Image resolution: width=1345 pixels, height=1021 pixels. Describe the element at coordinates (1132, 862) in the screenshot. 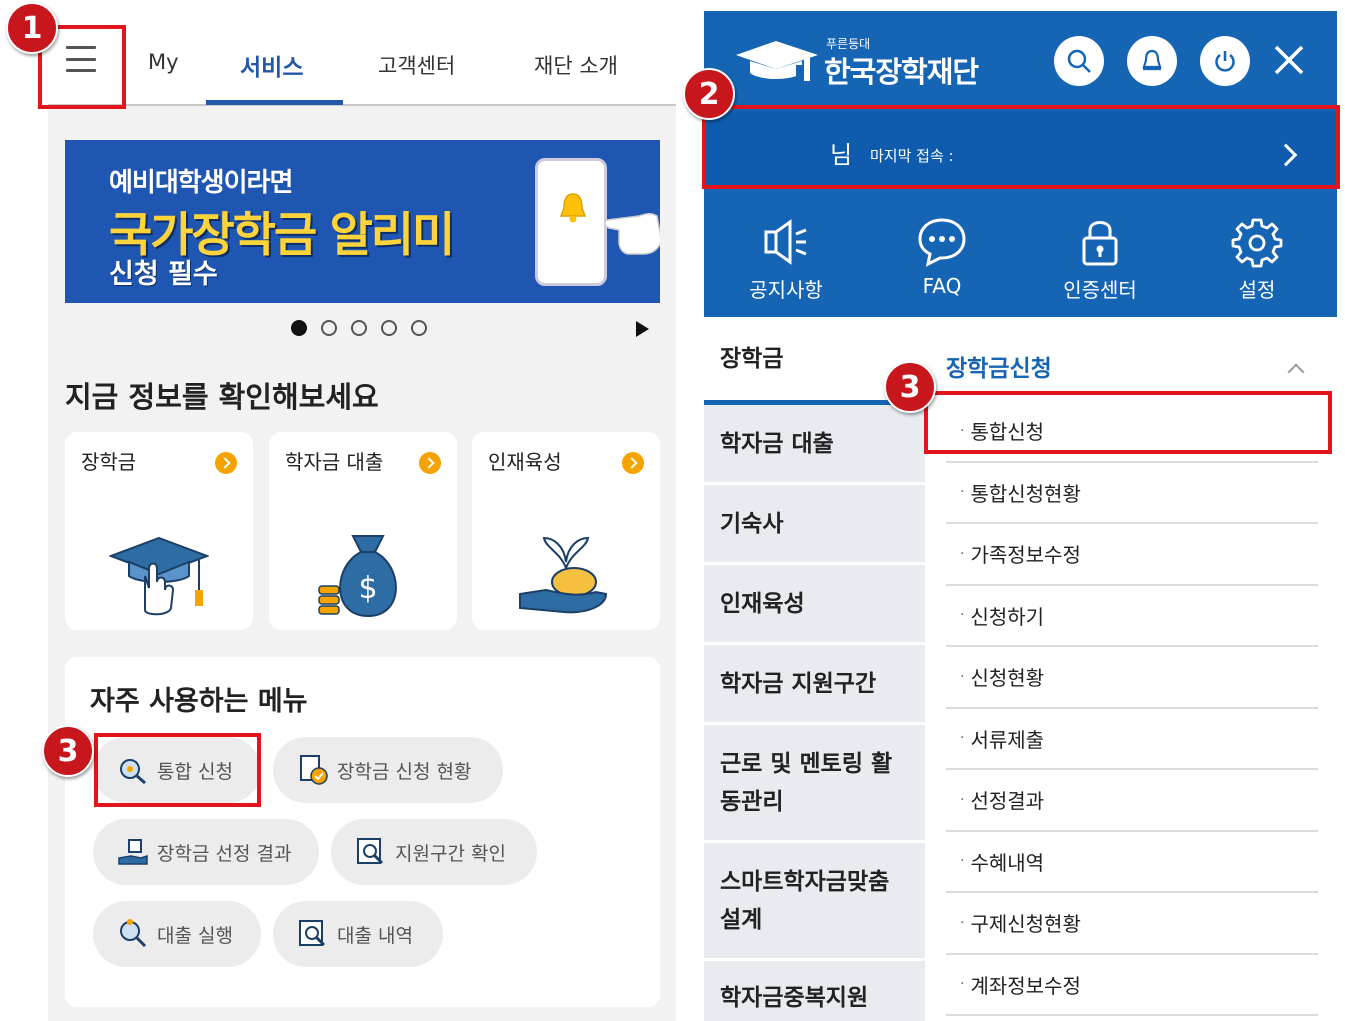

I see `submenu-item: · 수혜내역` at that location.